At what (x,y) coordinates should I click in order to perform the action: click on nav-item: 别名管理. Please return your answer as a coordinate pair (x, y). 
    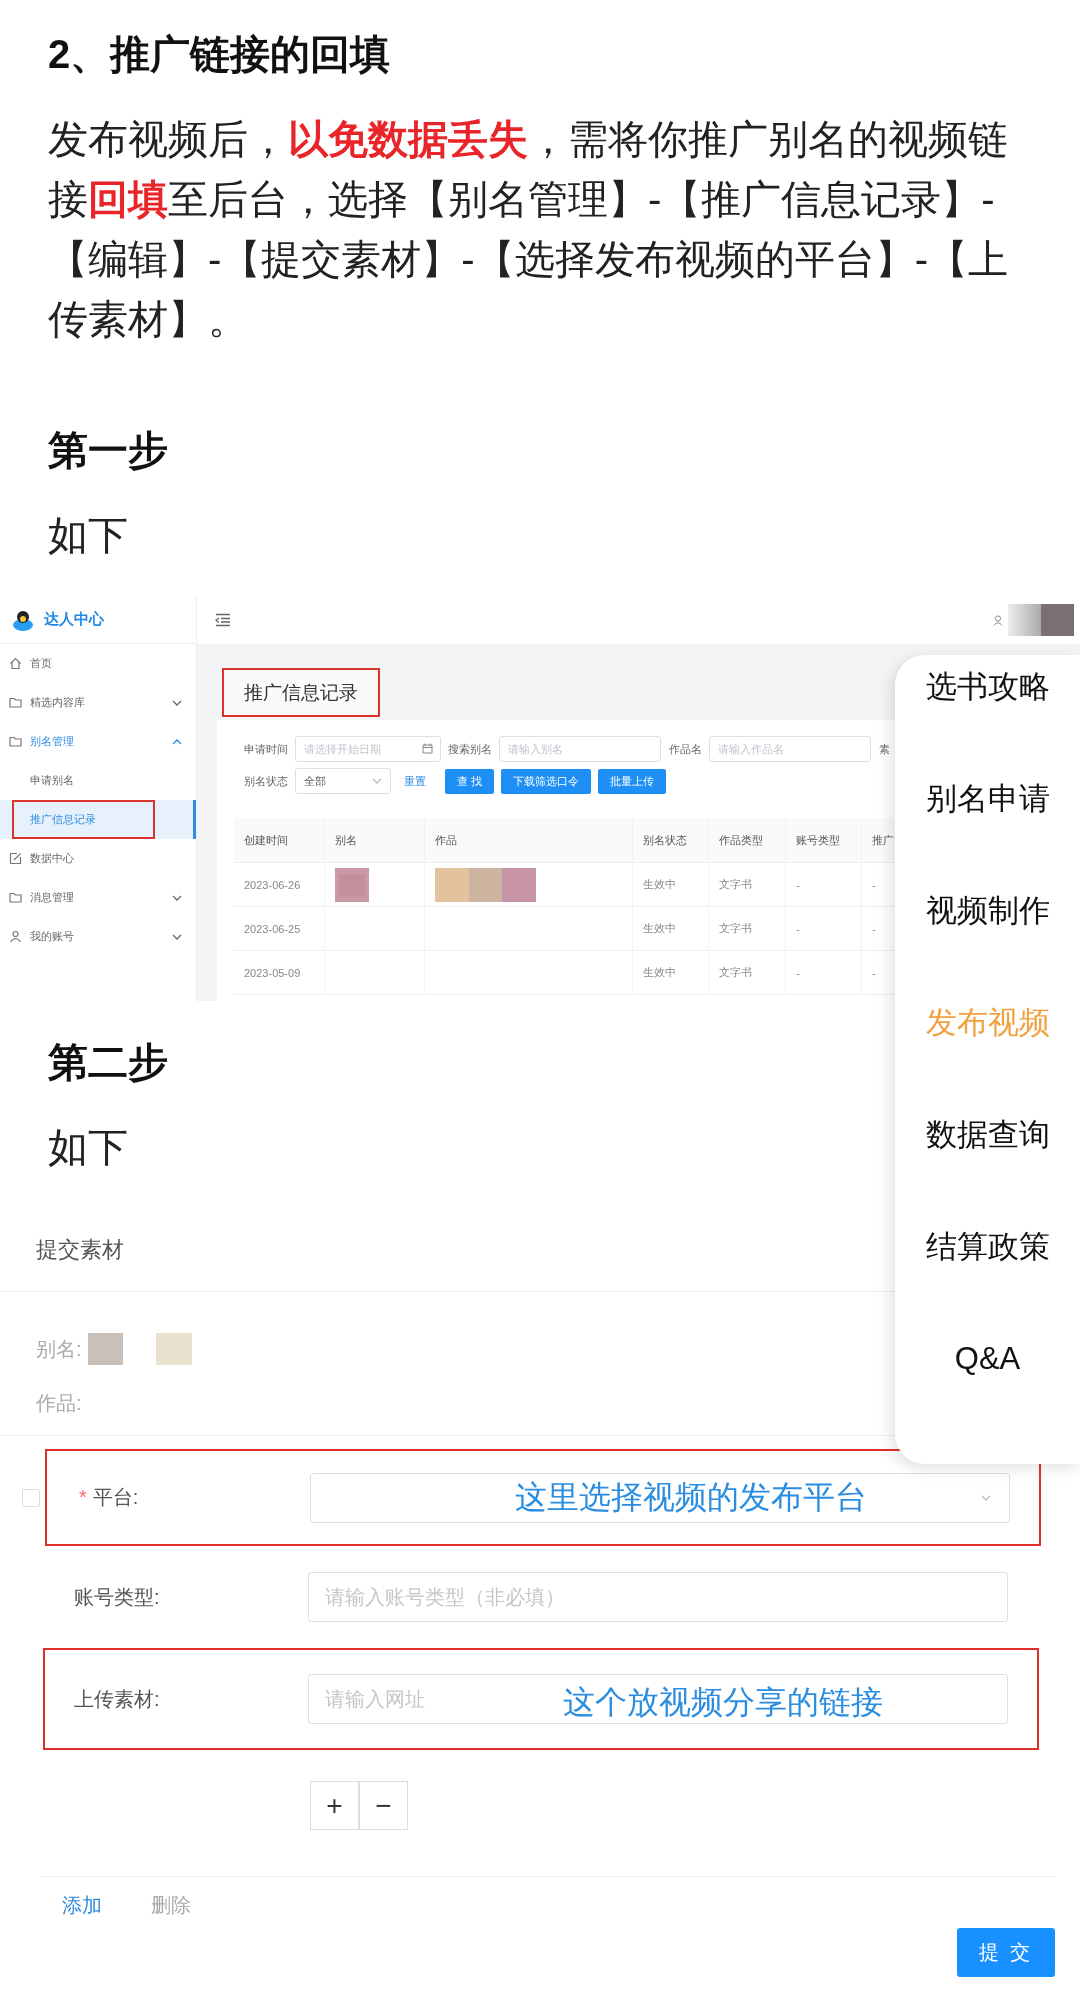
    Looking at the image, I should click on (98, 741).